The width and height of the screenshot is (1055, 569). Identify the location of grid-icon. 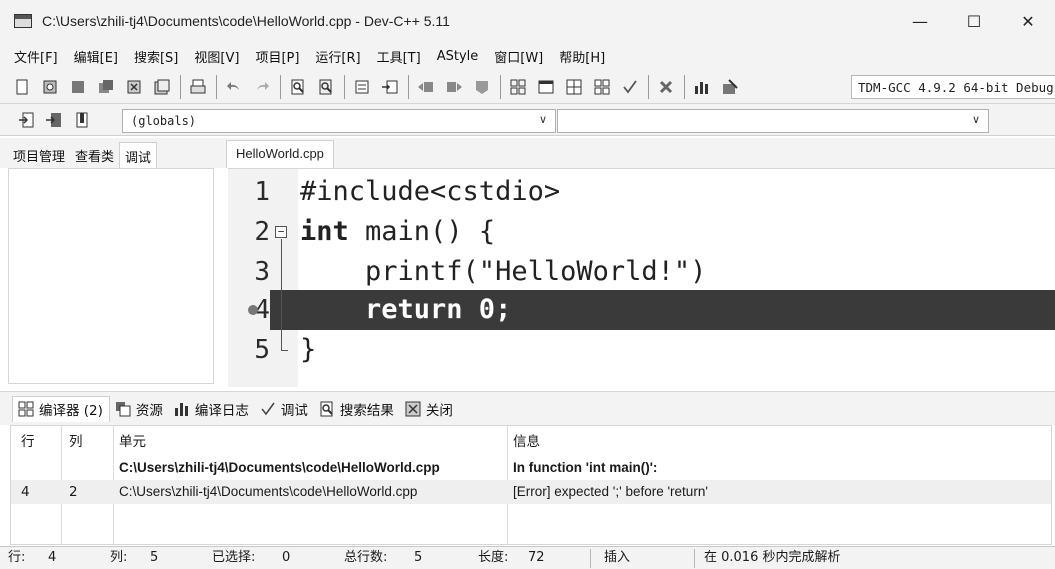
(26, 409).